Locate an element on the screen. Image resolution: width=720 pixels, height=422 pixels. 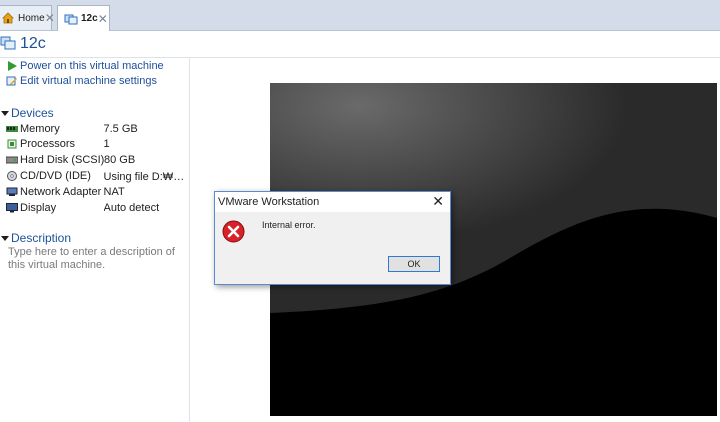
error-icon is located at coordinates (233, 231).